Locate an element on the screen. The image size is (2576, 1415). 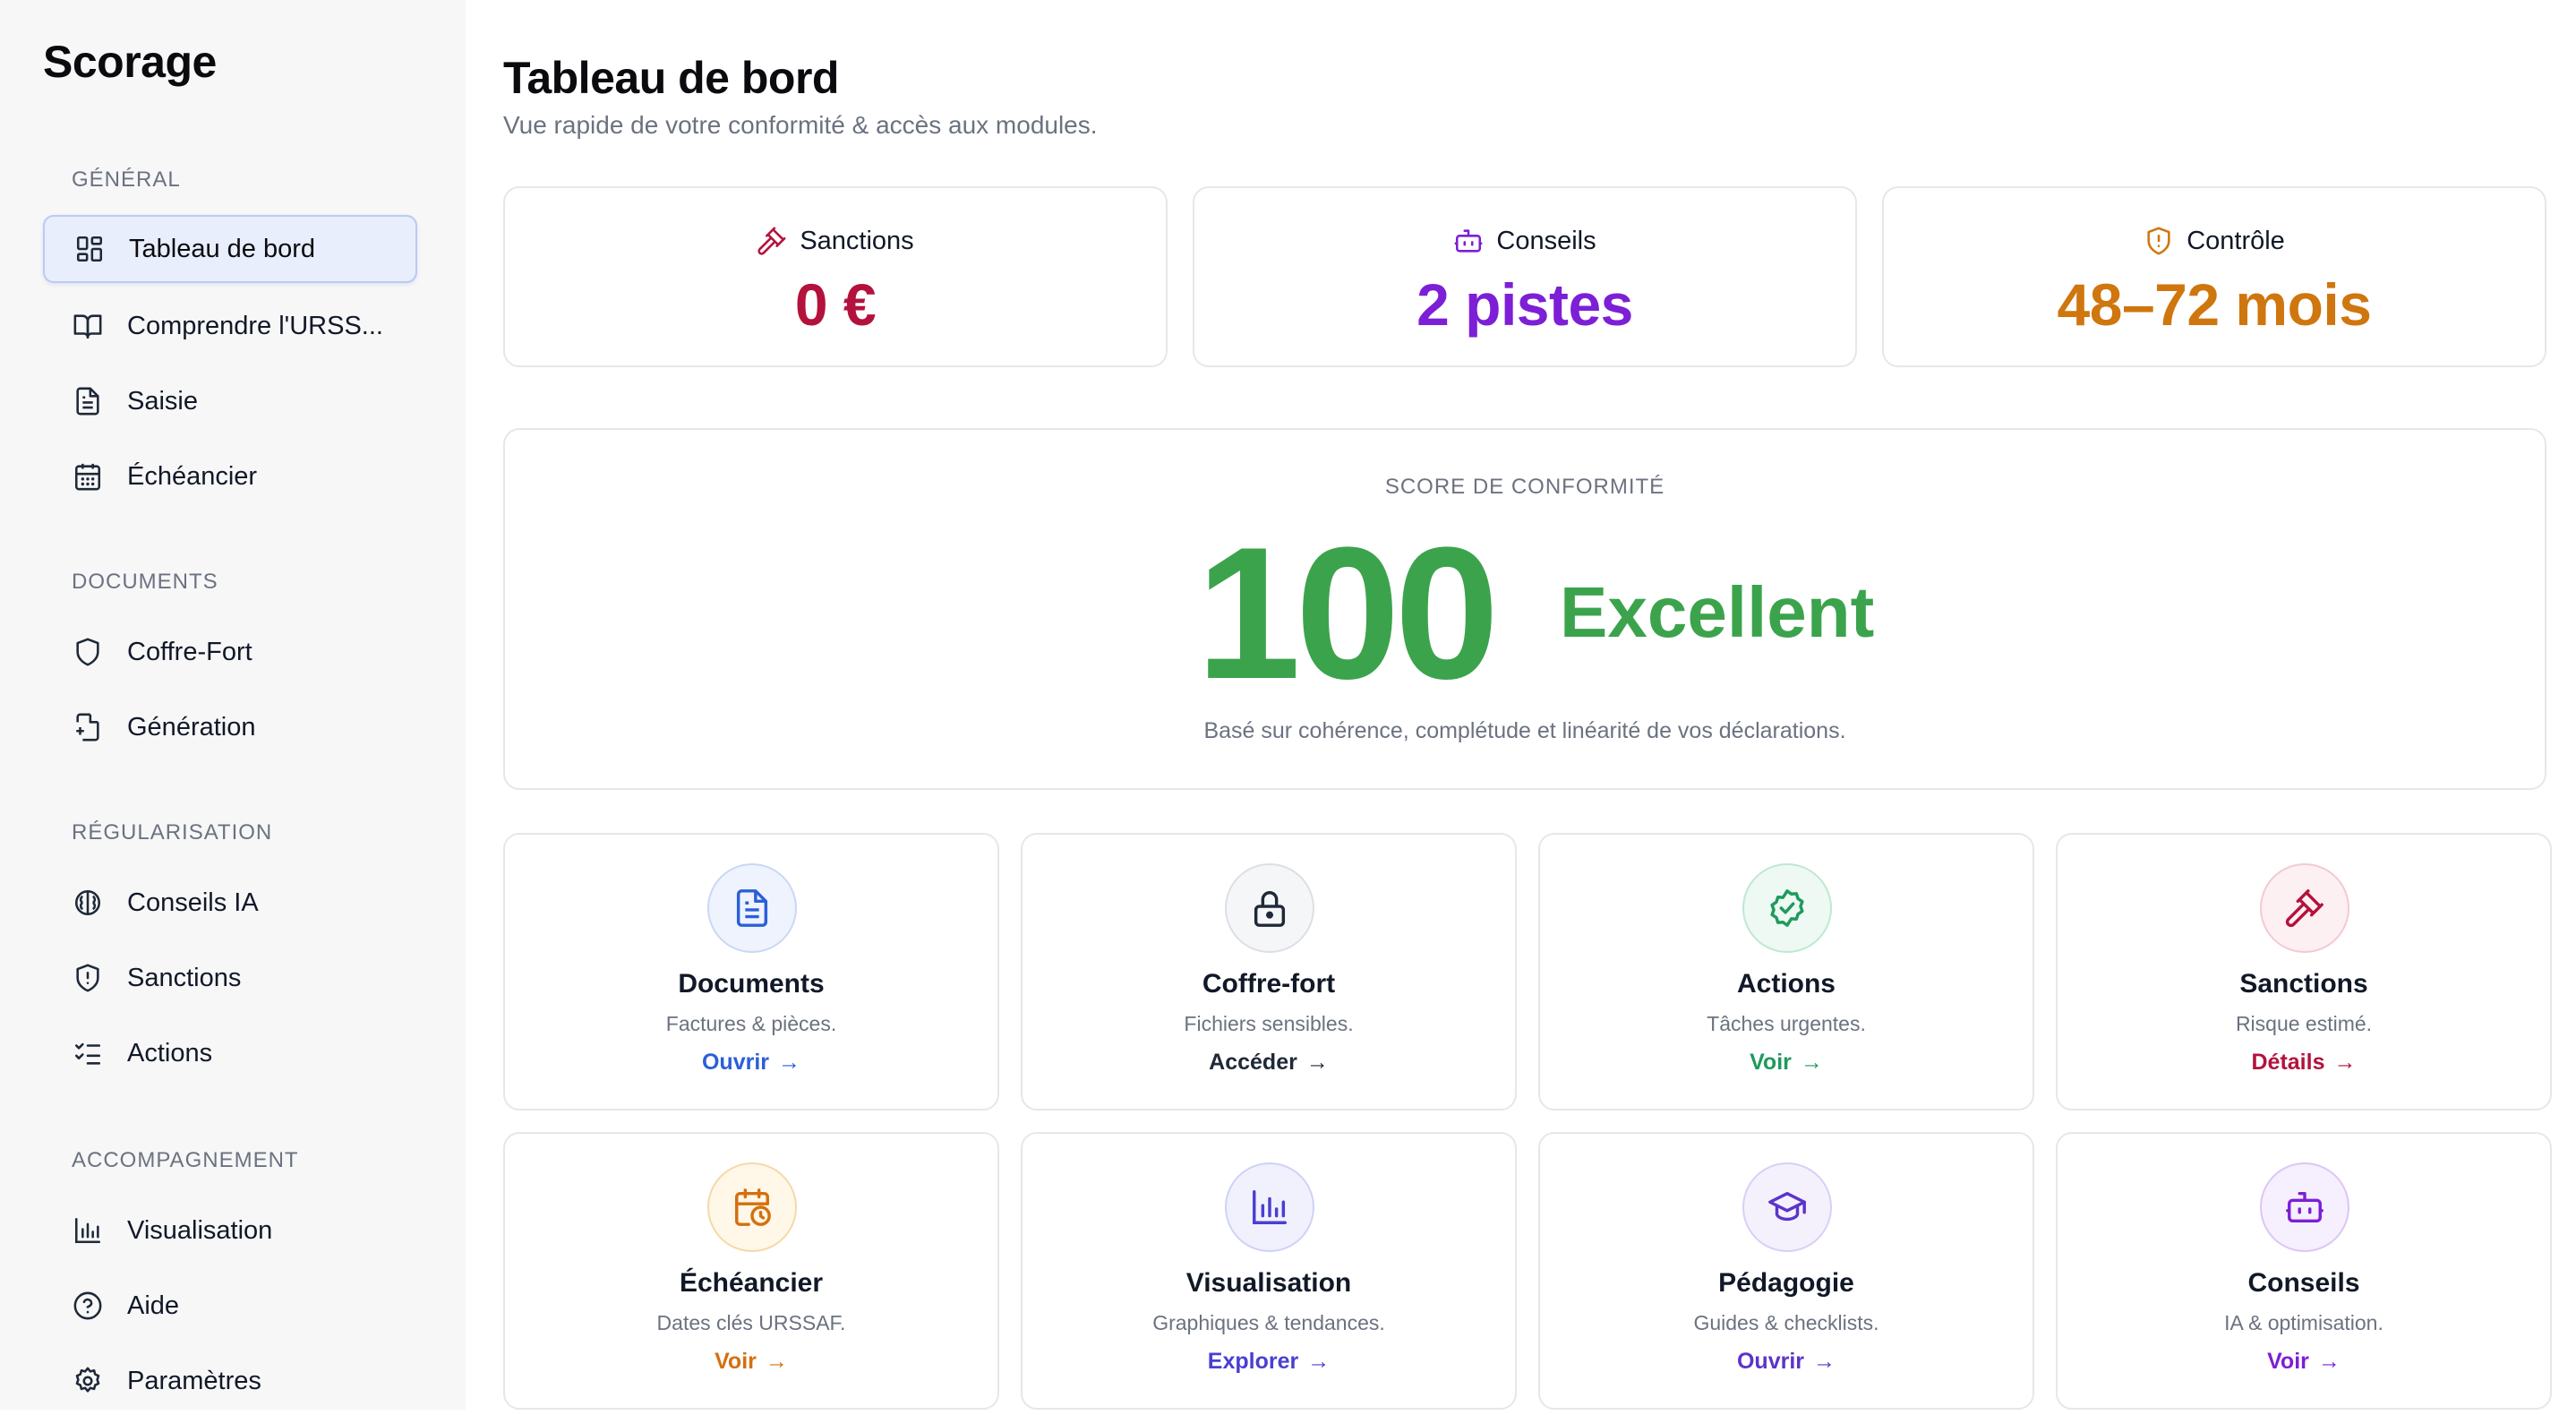
sidebar-item-actions: Actions is located at coordinates (230, 1053).